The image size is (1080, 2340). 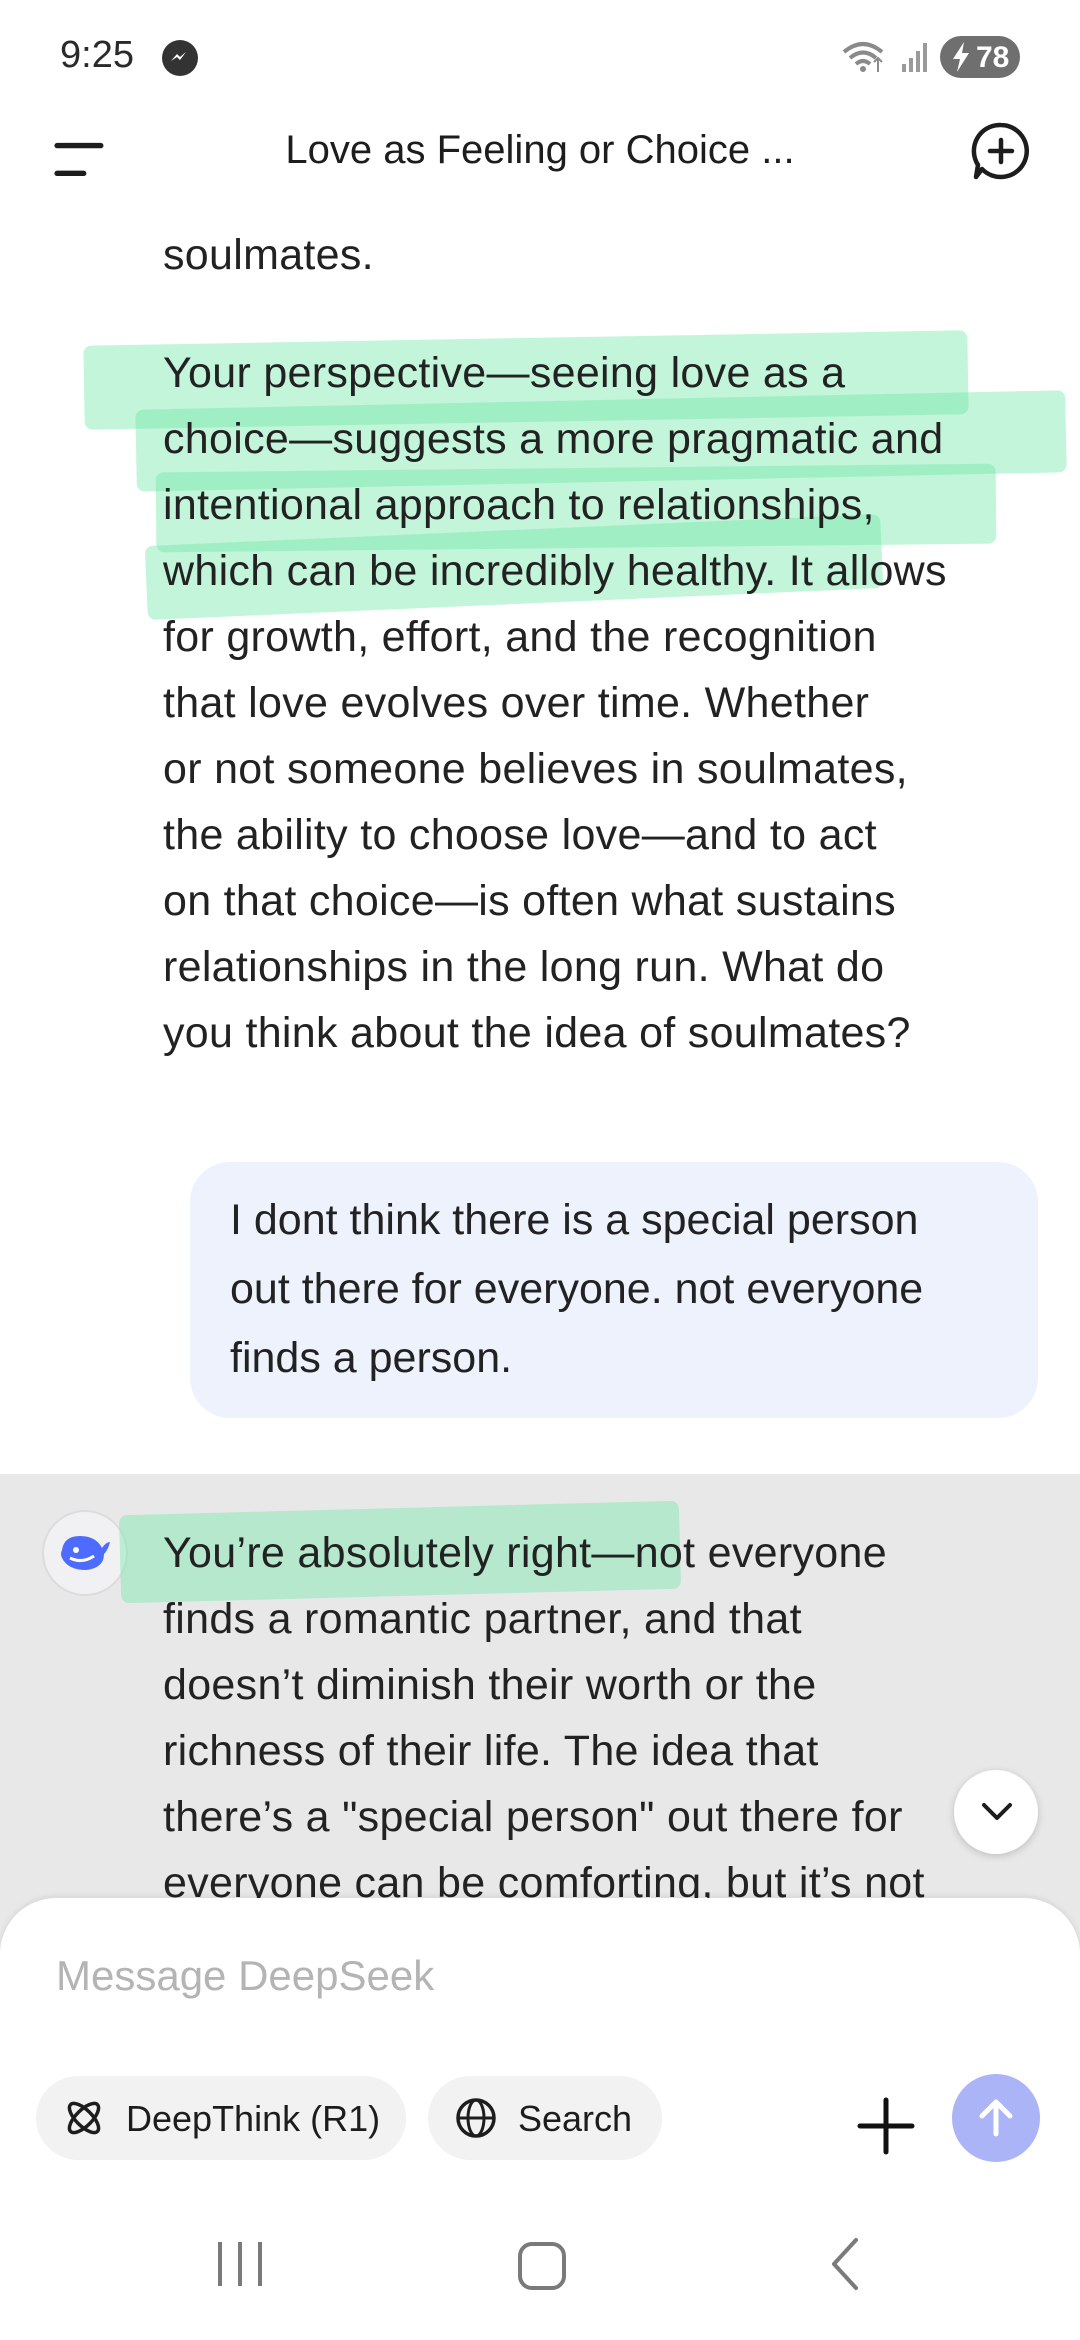 I want to click on message-line: on that choice—is often what sustains, so click(x=529, y=901).